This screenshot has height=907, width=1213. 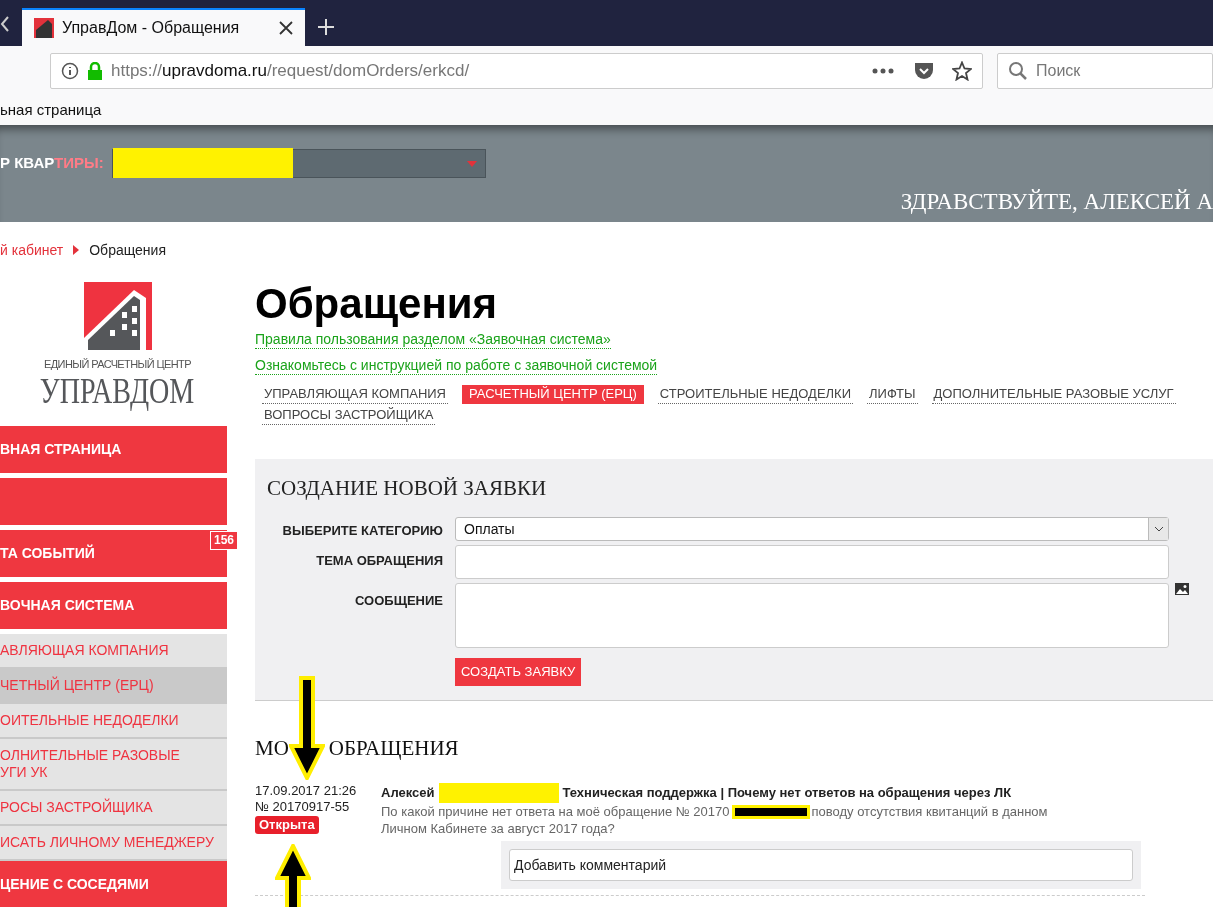 What do you see at coordinates (812, 562) in the screenshot?
I see `subject-field` at bounding box center [812, 562].